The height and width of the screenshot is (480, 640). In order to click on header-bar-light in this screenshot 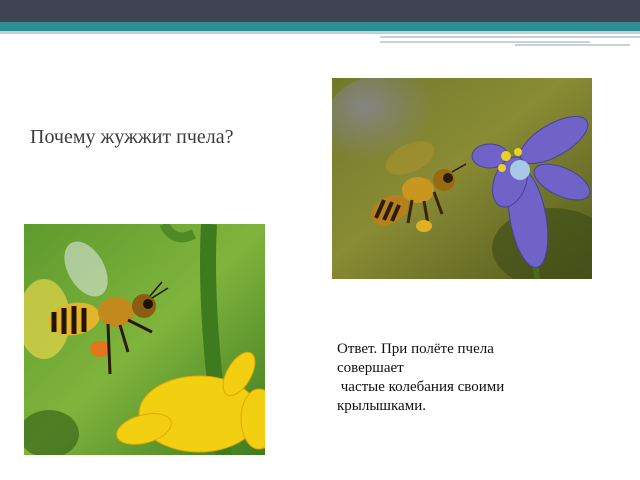, I will do `click(320, 32)`.